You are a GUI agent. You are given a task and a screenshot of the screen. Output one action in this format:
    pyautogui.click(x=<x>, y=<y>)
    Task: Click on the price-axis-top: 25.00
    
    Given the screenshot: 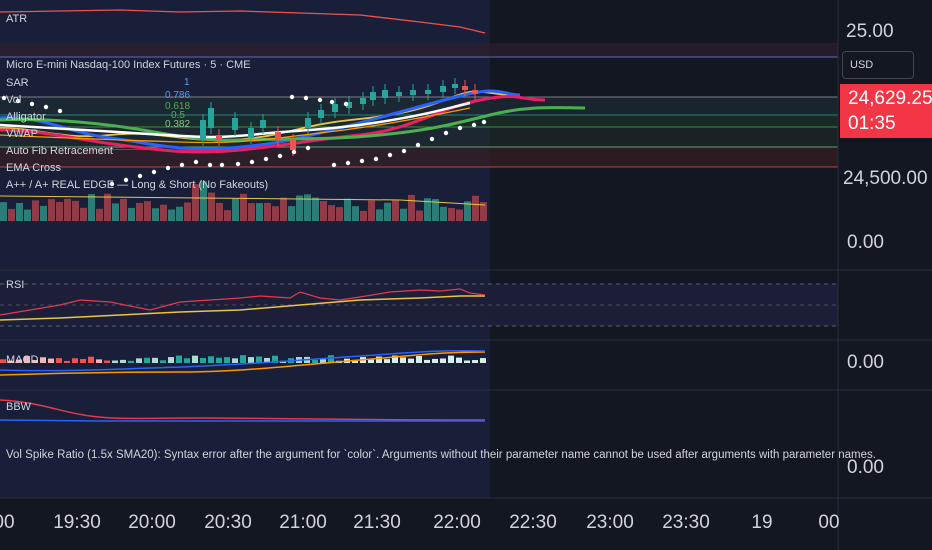 What is the action you would take?
    pyautogui.click(x=870, y=31)
    